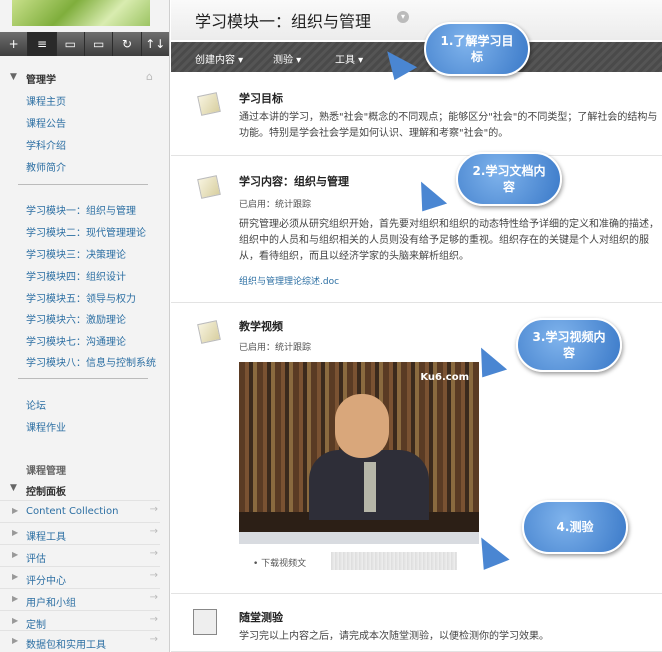  I want to click on control-panel-heading: 控制面板, so click(46, 490).